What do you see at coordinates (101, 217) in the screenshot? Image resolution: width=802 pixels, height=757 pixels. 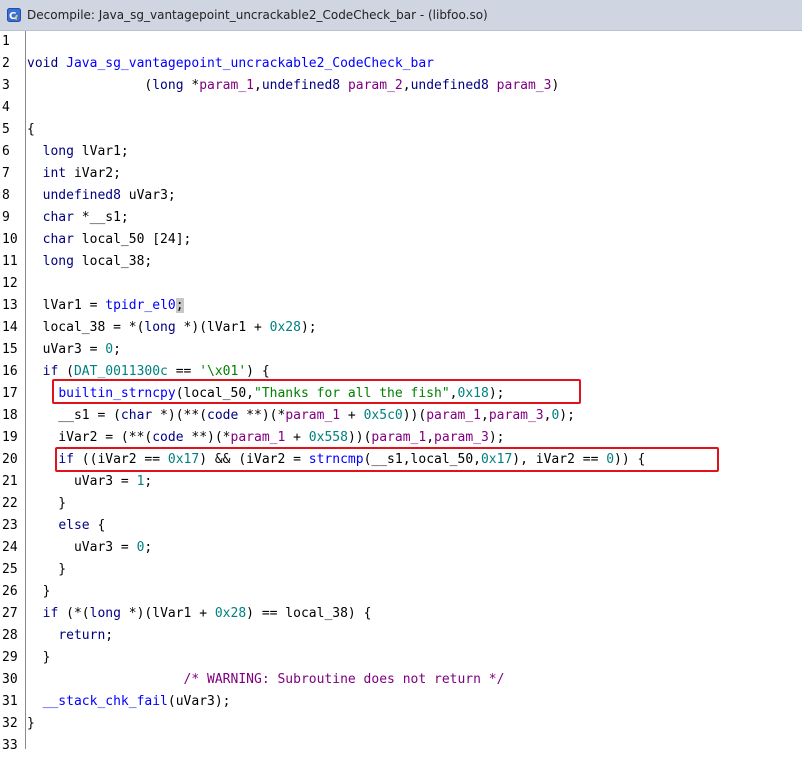 I see `code-token: *__s1;` at bounding box center [101, 217].